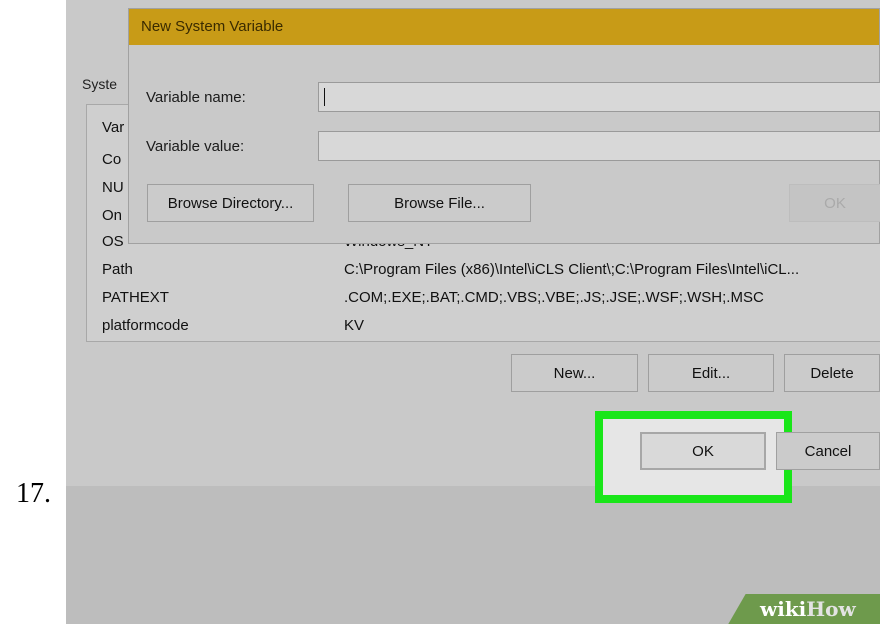  Describe the element at coordinates (267, 241) in the screenshot. I see `table-row: OS Windows_NT` at that location.